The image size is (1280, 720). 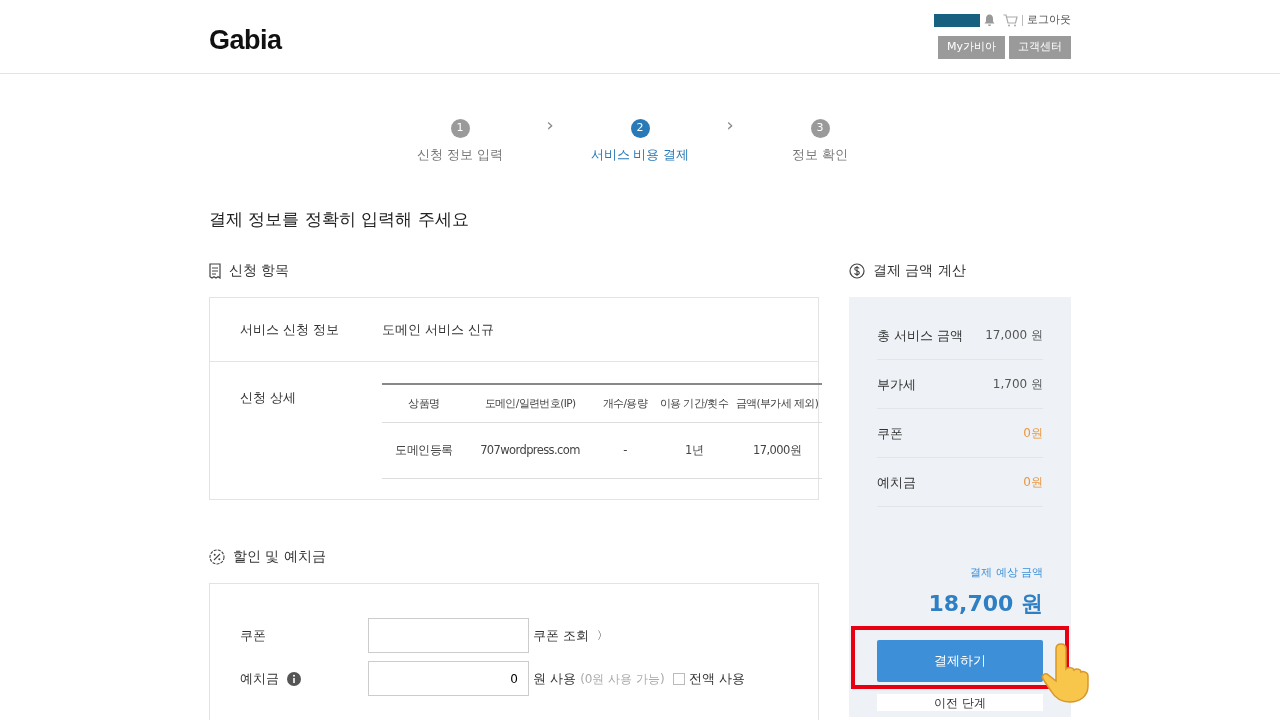 I want to click on section-title: 결제 금액 계산, so click(x=919, y=271).